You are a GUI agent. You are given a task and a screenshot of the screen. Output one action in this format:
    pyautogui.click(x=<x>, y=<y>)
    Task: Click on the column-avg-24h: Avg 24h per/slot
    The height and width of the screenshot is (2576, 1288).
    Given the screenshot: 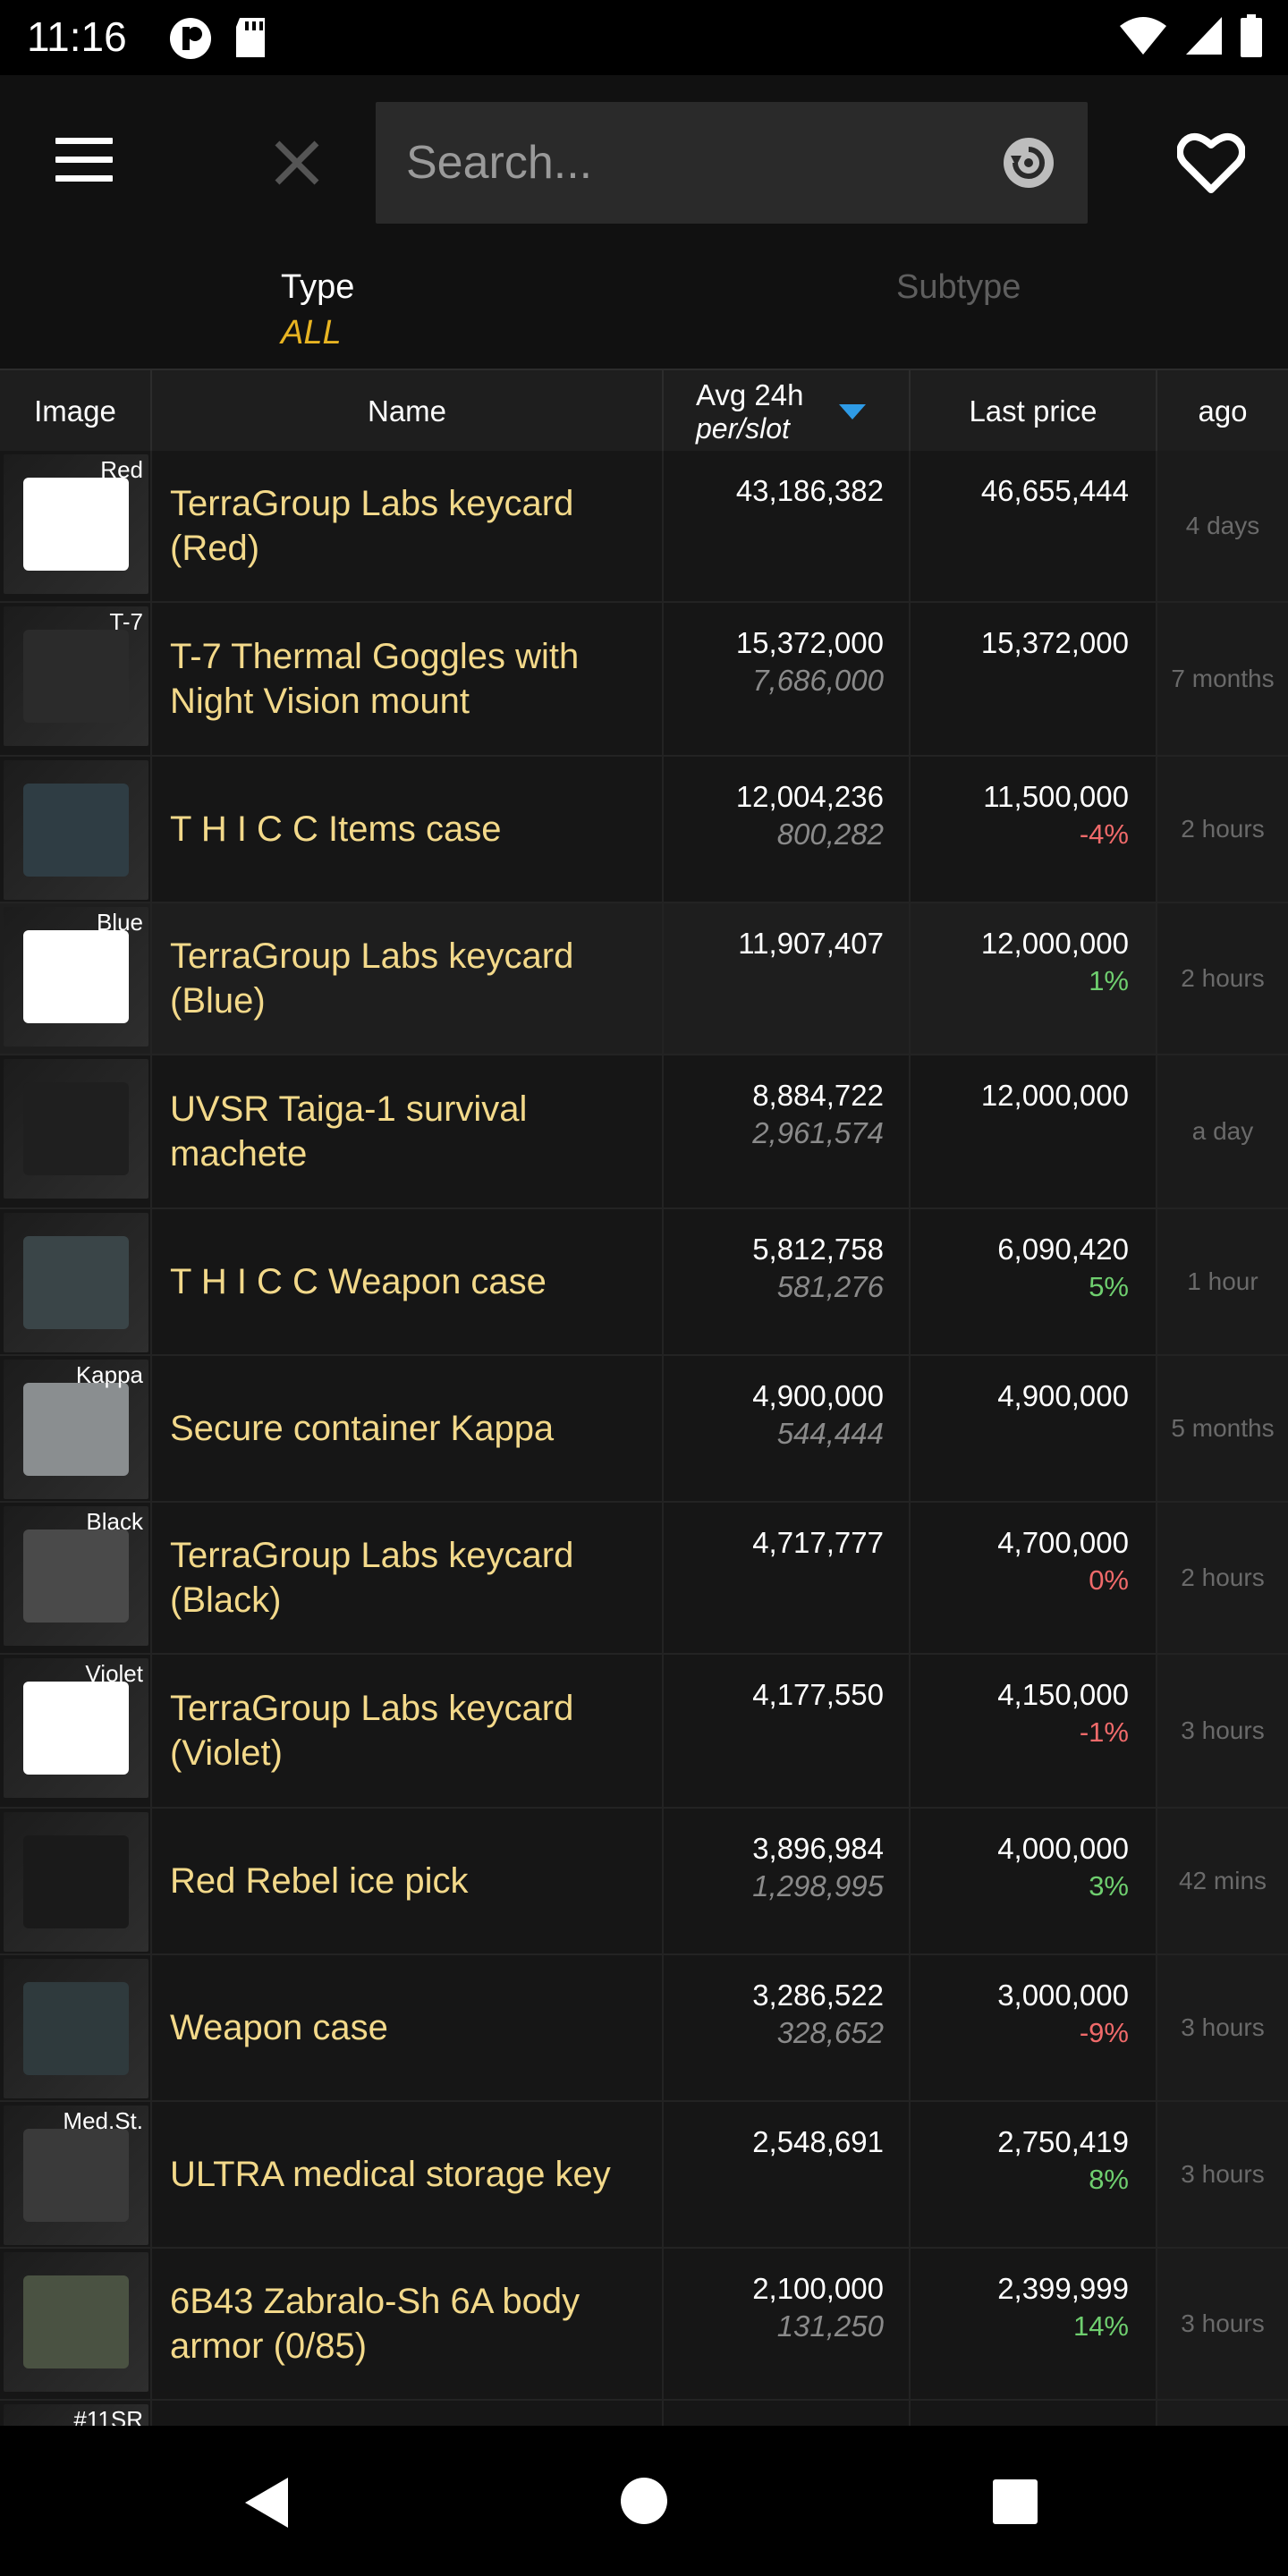 What is the action you would take?
    pyautogui.click(x=787, y=411)
    